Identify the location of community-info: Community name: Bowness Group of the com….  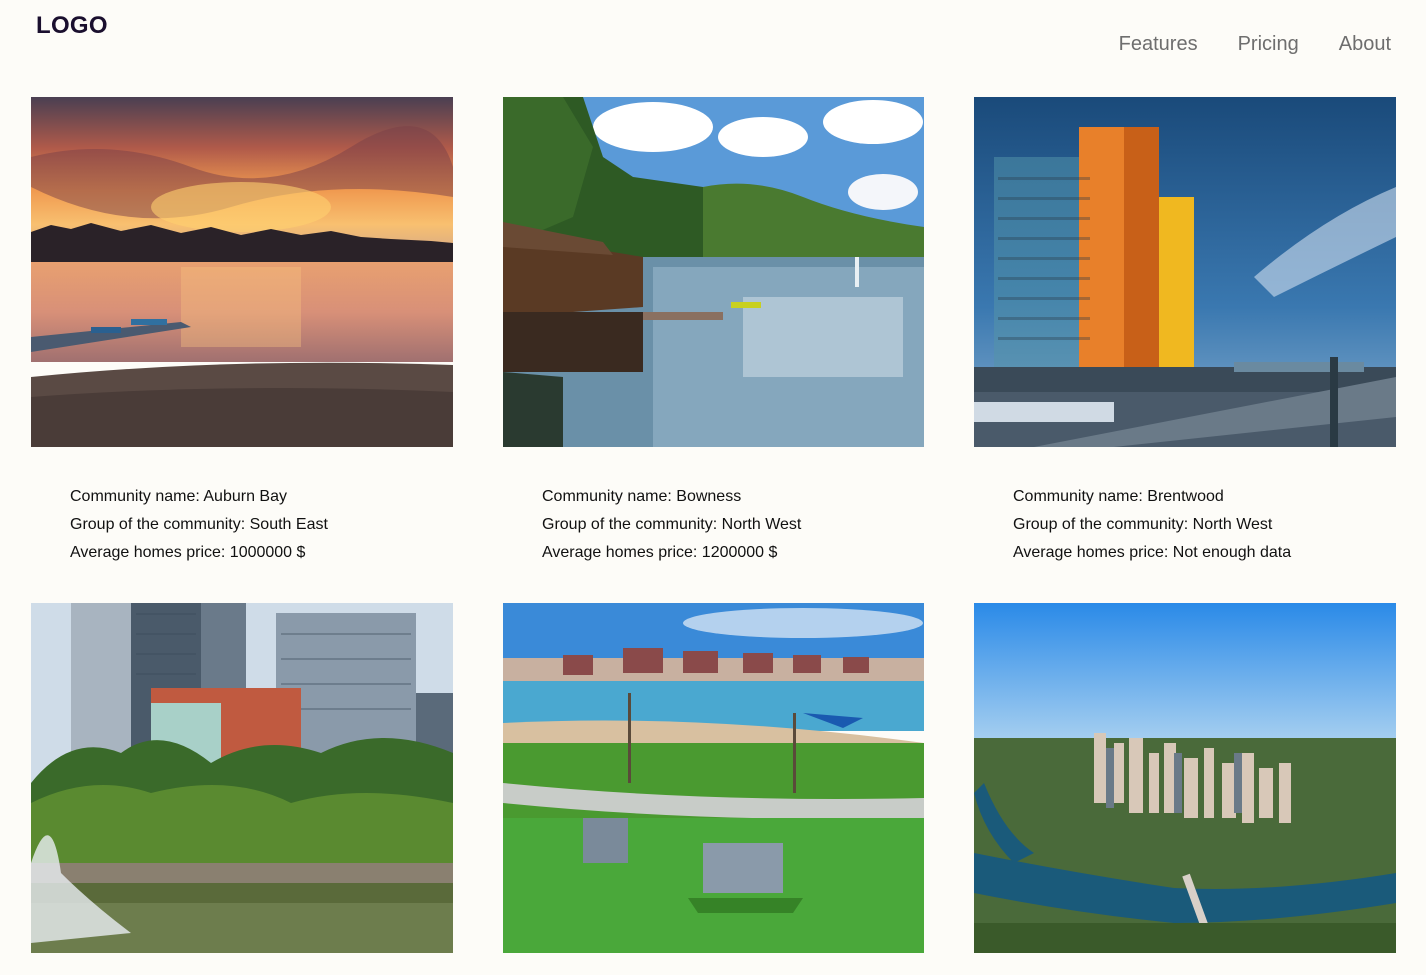
(713, 525).